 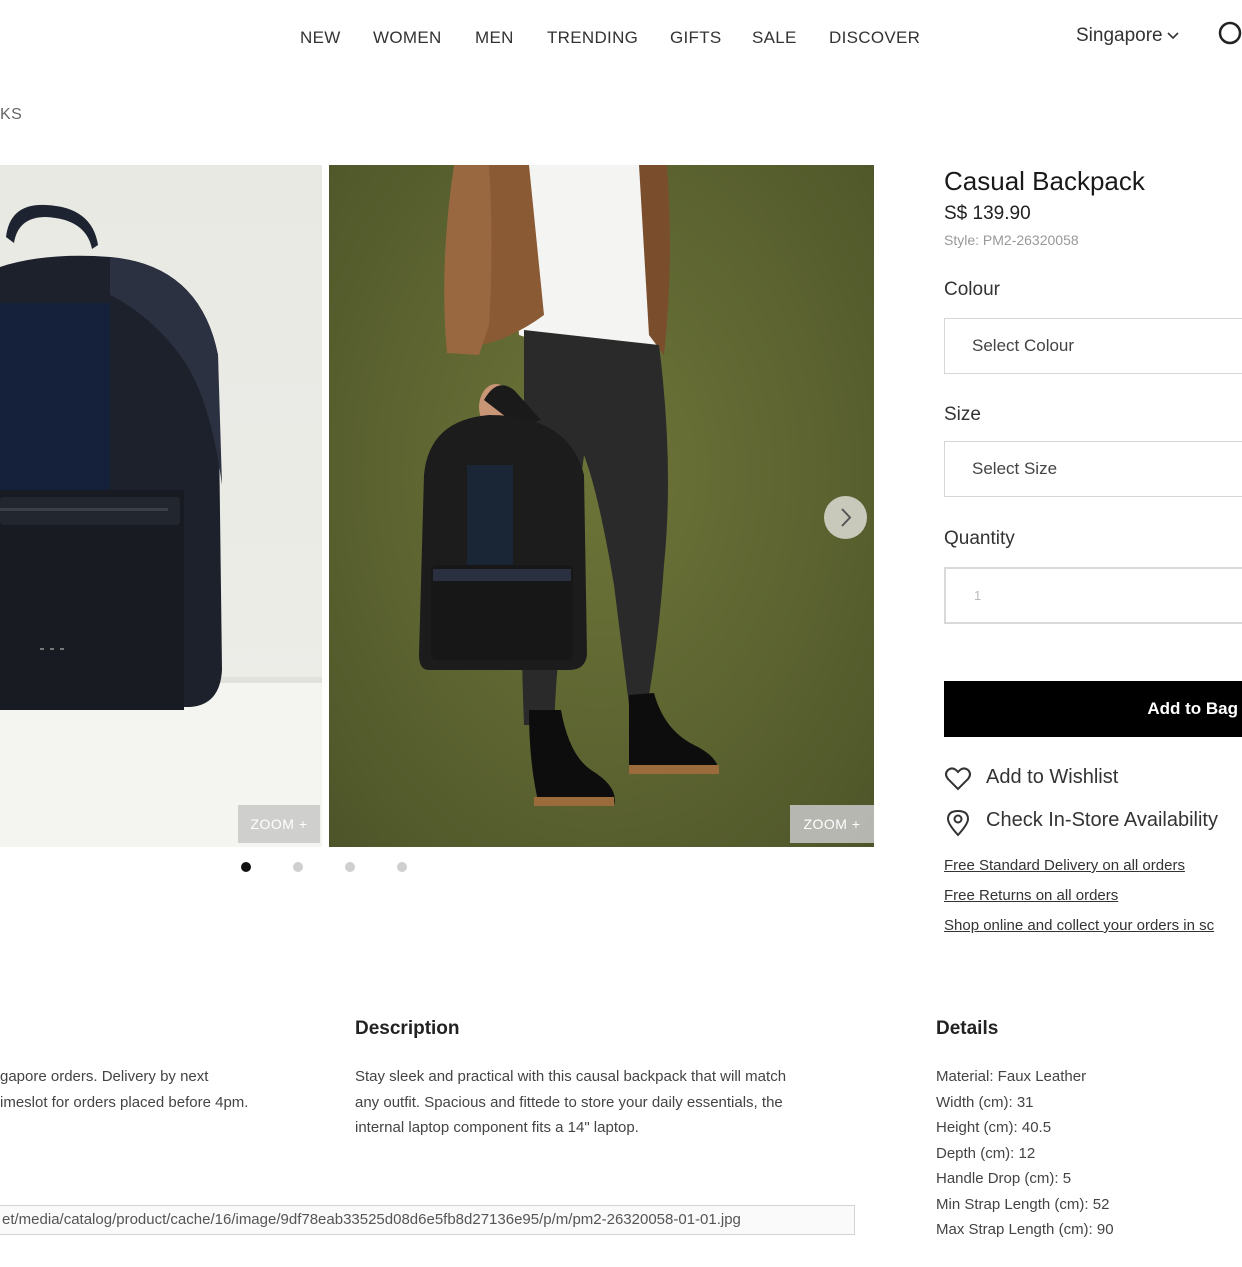 I want to click on product-title: Casual Backpack, so click(x=1044, y=181).